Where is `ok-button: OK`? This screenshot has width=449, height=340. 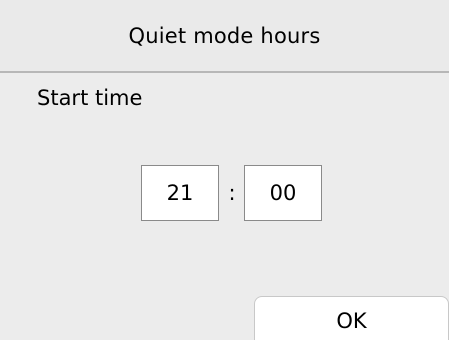
ok-button: OK is located at coordinates (351, 318).